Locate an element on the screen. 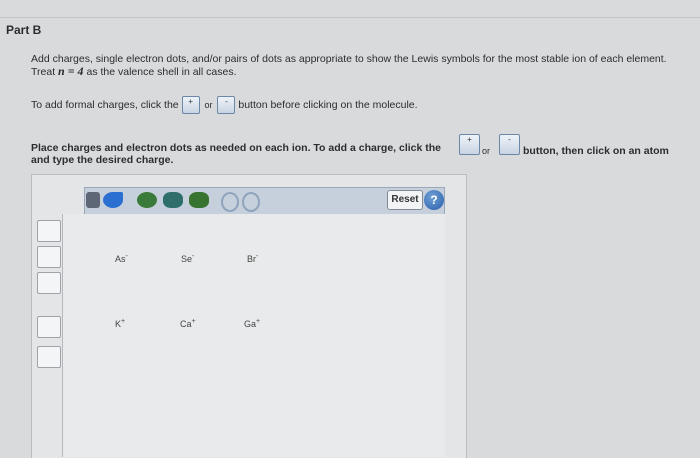  eraser-icon is located at coordinates (113, 200).